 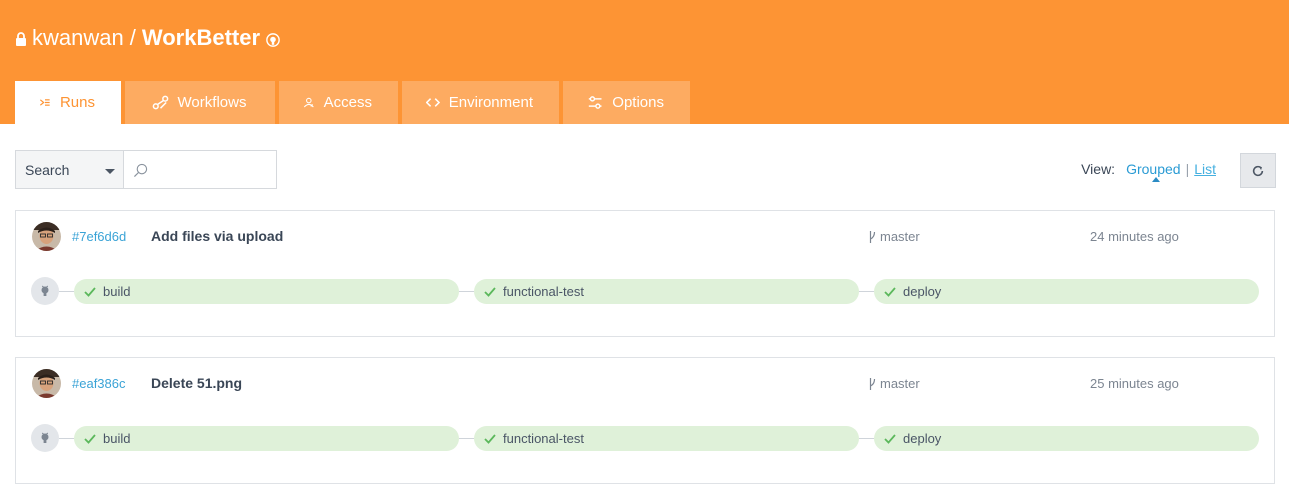 I want to click on tab-runs: Runs, so click(x=68, y=102).